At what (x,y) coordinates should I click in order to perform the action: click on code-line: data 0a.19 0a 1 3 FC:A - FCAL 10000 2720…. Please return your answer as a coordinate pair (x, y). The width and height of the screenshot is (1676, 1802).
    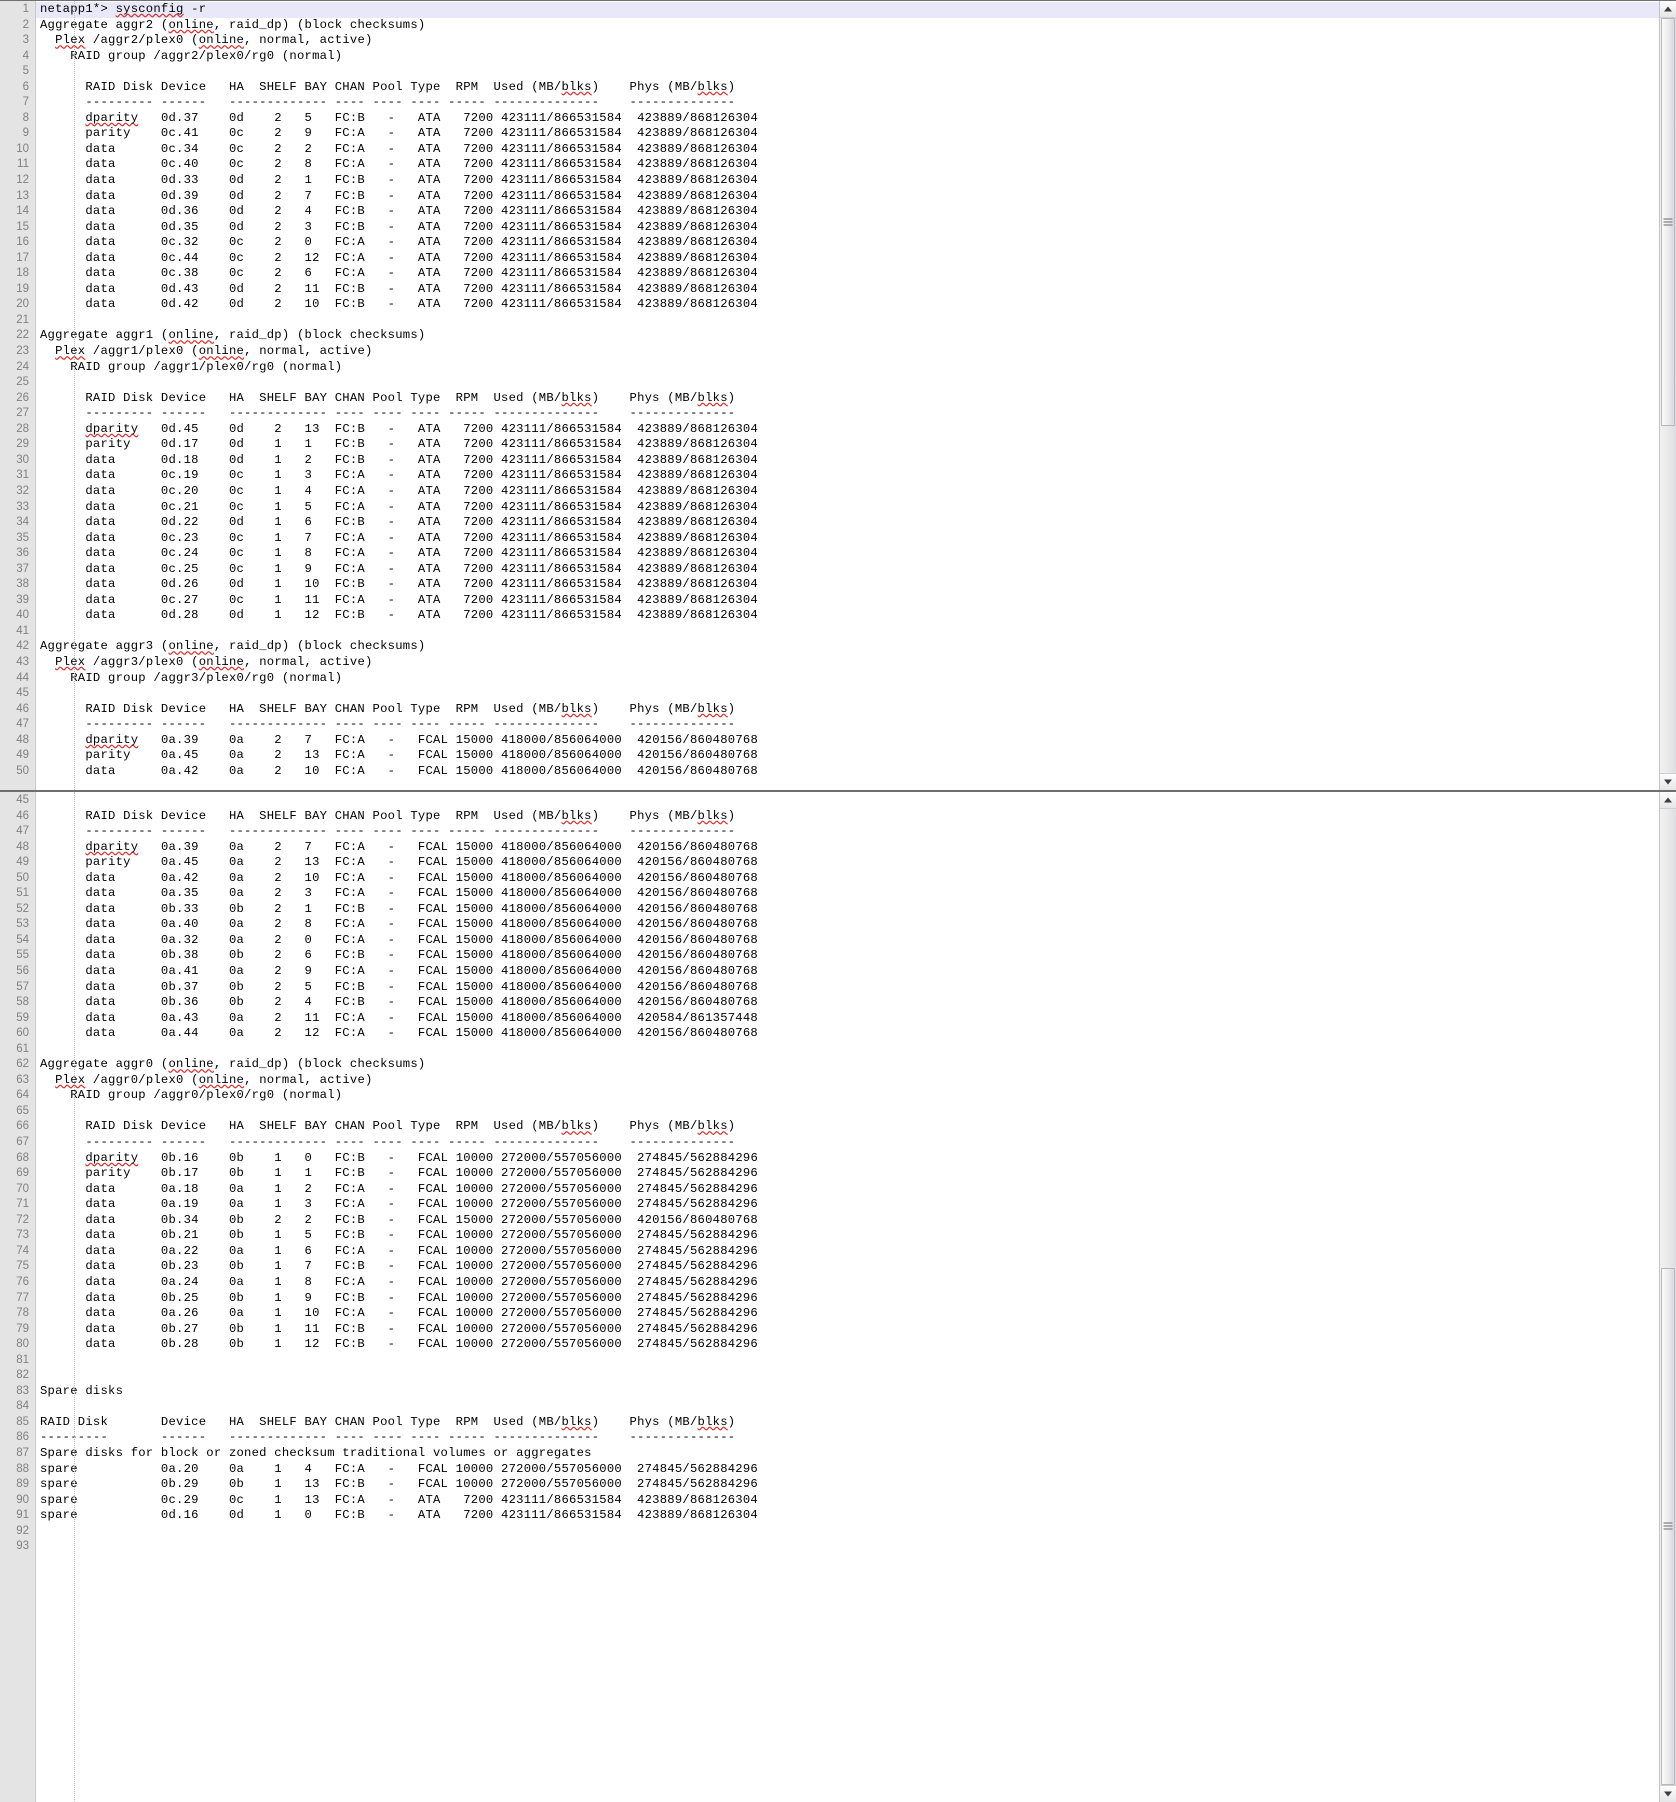
    Looking at the image, I should click on (847, 1205).